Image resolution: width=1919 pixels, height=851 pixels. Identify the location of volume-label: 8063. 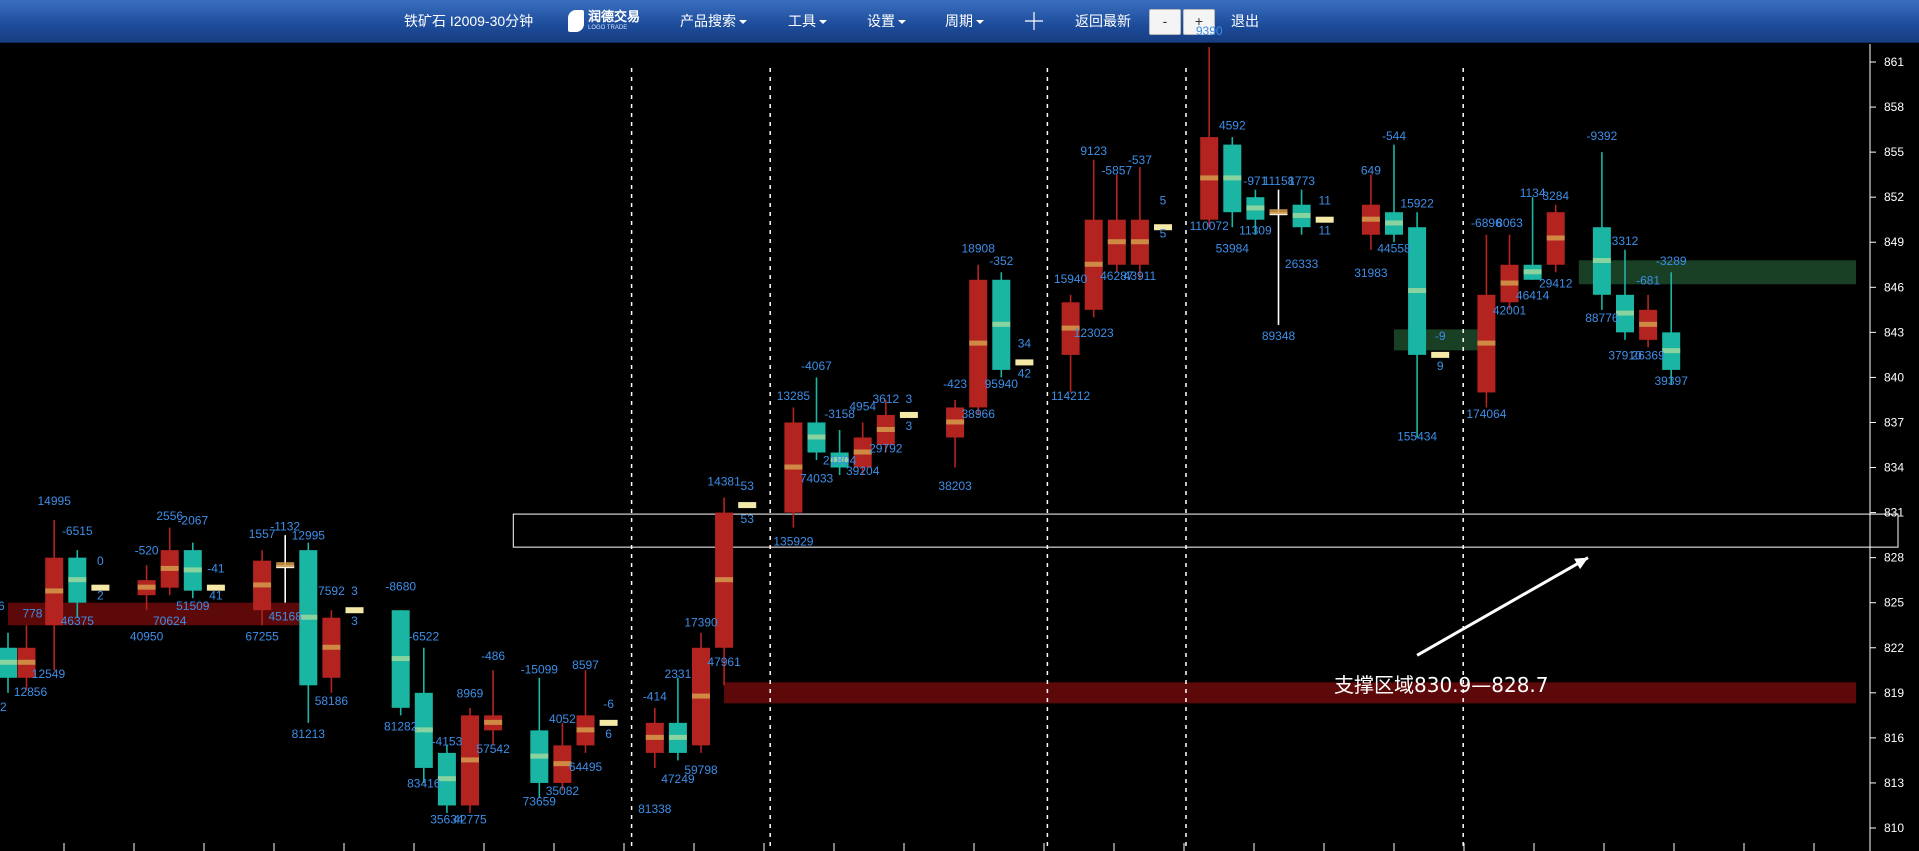
(1509, 223).